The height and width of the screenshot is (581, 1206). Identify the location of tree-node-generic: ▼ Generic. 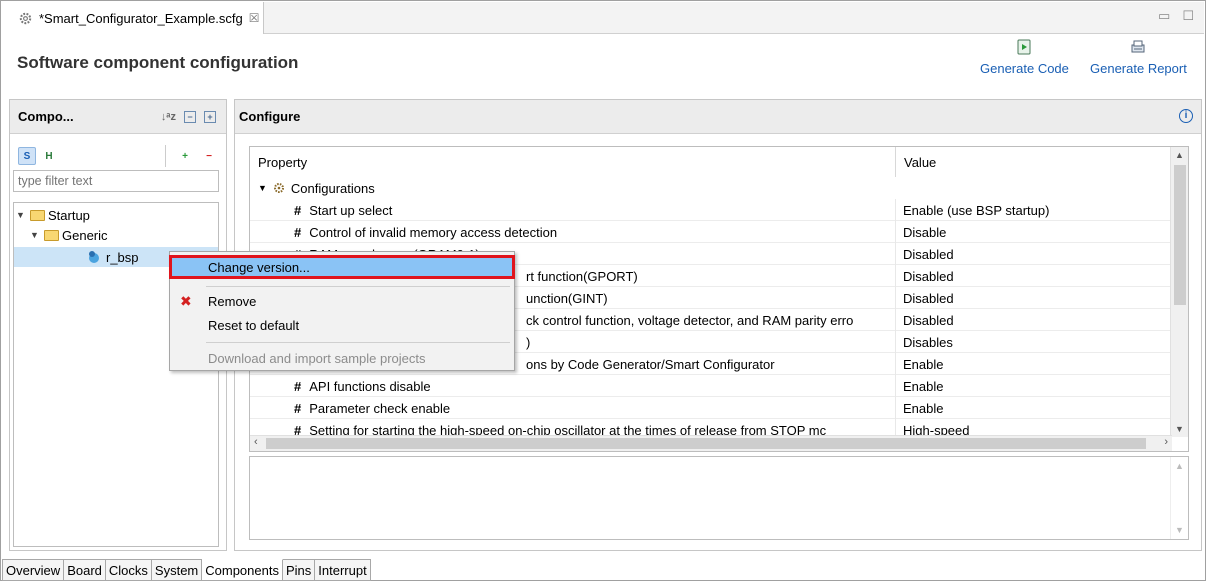
(69, 235).